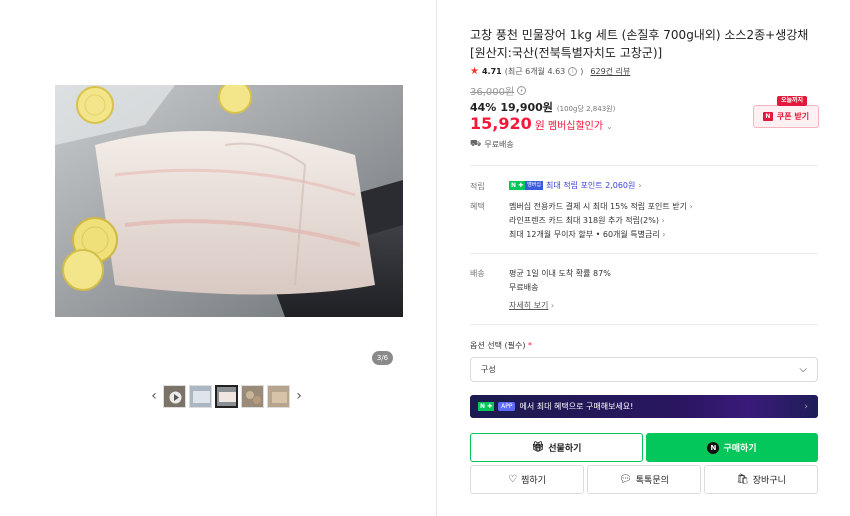  I want to click on buy-button: N 구매하기, so click(732, 447).